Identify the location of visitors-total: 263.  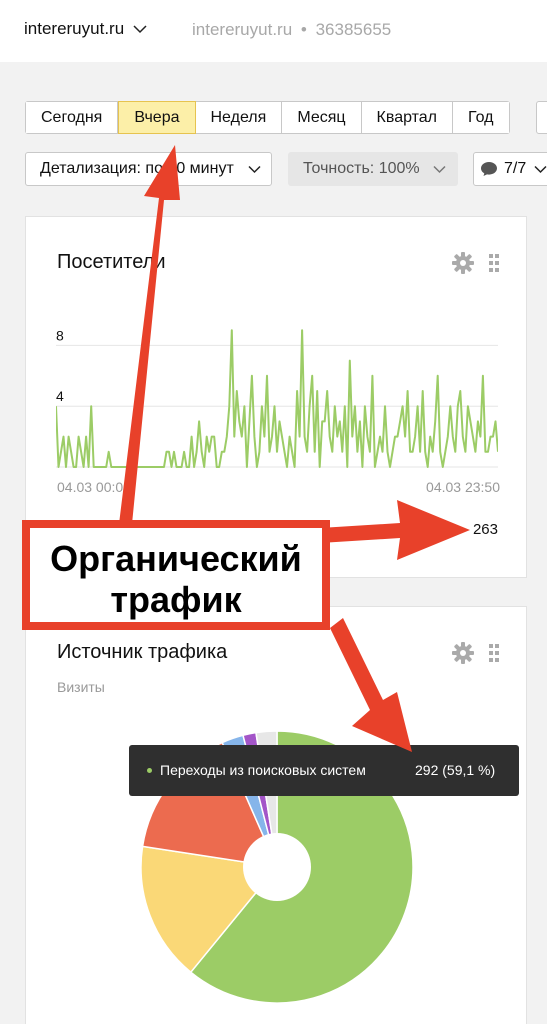
(485, 529).